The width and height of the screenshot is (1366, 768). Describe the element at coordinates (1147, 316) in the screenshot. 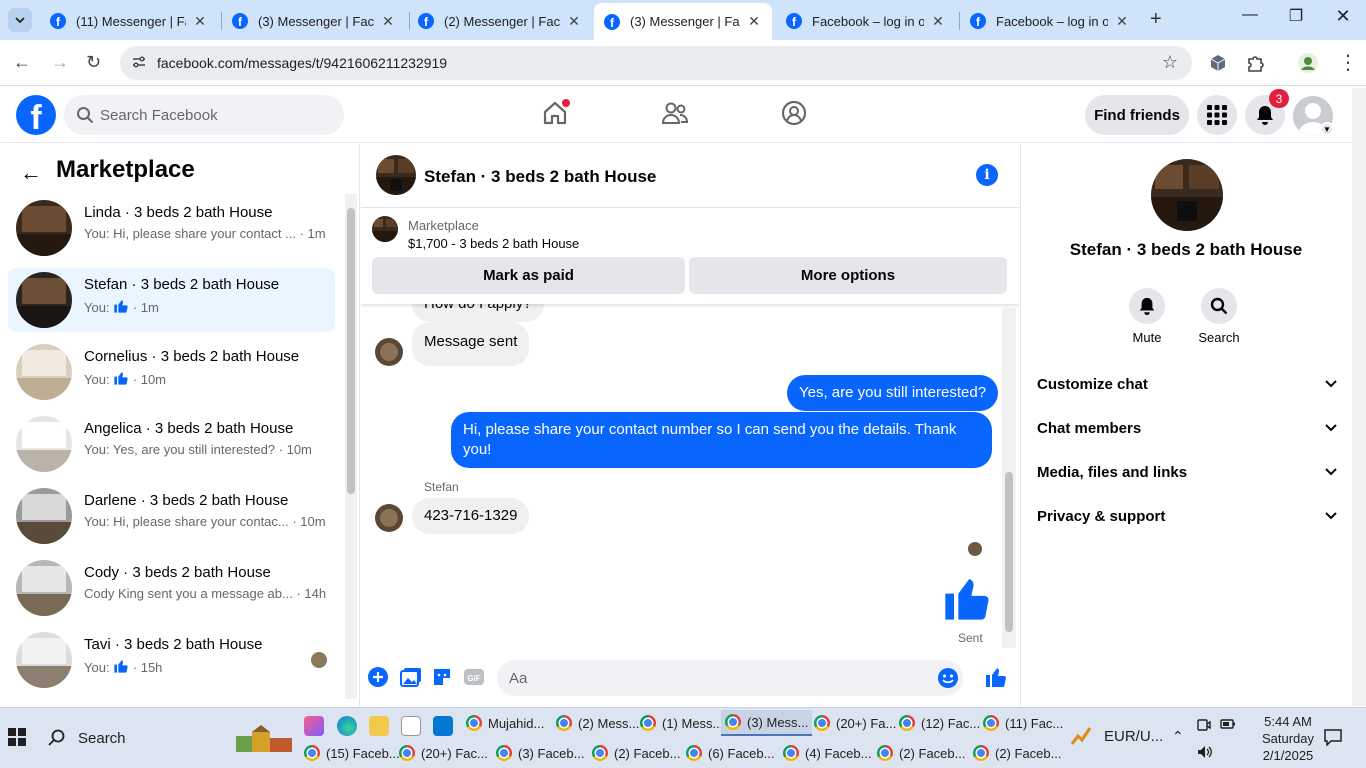

I see `mute-button: Mute` at that location.